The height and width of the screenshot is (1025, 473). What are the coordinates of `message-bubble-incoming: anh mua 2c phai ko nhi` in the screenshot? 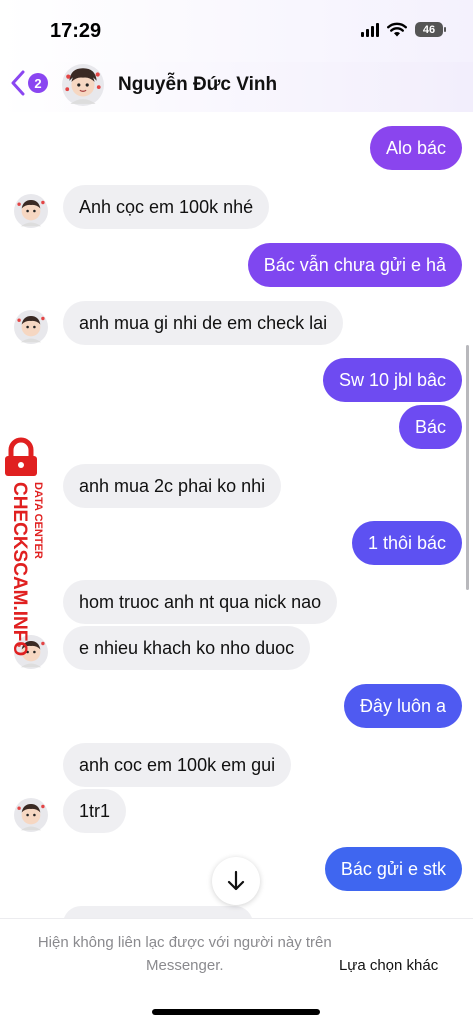 It's located at (172, 486).